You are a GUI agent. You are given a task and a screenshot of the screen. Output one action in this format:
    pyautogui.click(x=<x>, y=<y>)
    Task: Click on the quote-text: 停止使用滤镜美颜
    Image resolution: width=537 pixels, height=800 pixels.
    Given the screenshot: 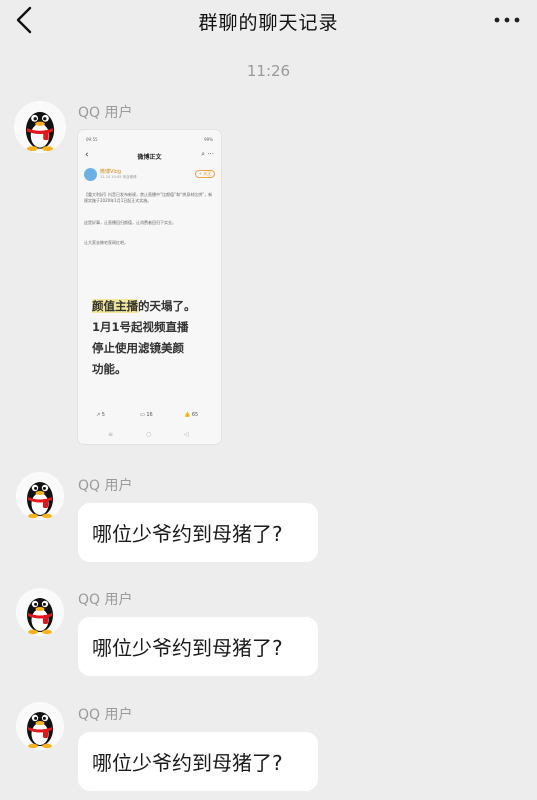 What is the action you would take?
    pyautogui.click(x=138, y=348)
    